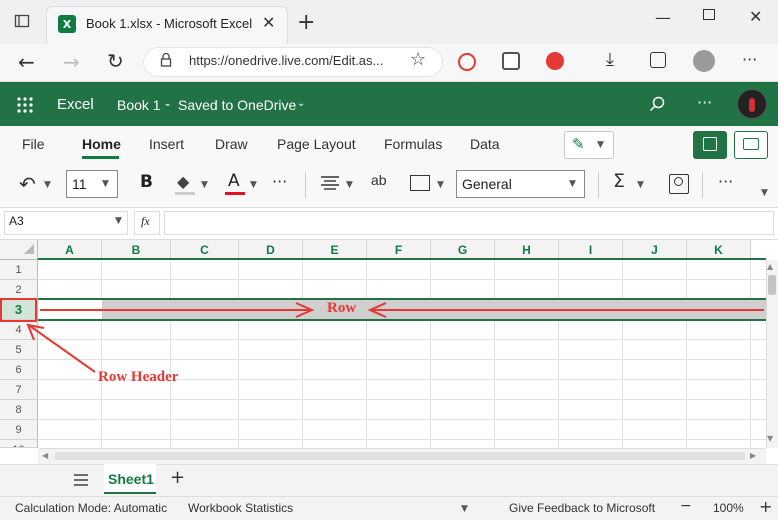 This screenshot has height=520, width=778. I want to click on sheet-tab-label: Sheet1, so click(131, 479).